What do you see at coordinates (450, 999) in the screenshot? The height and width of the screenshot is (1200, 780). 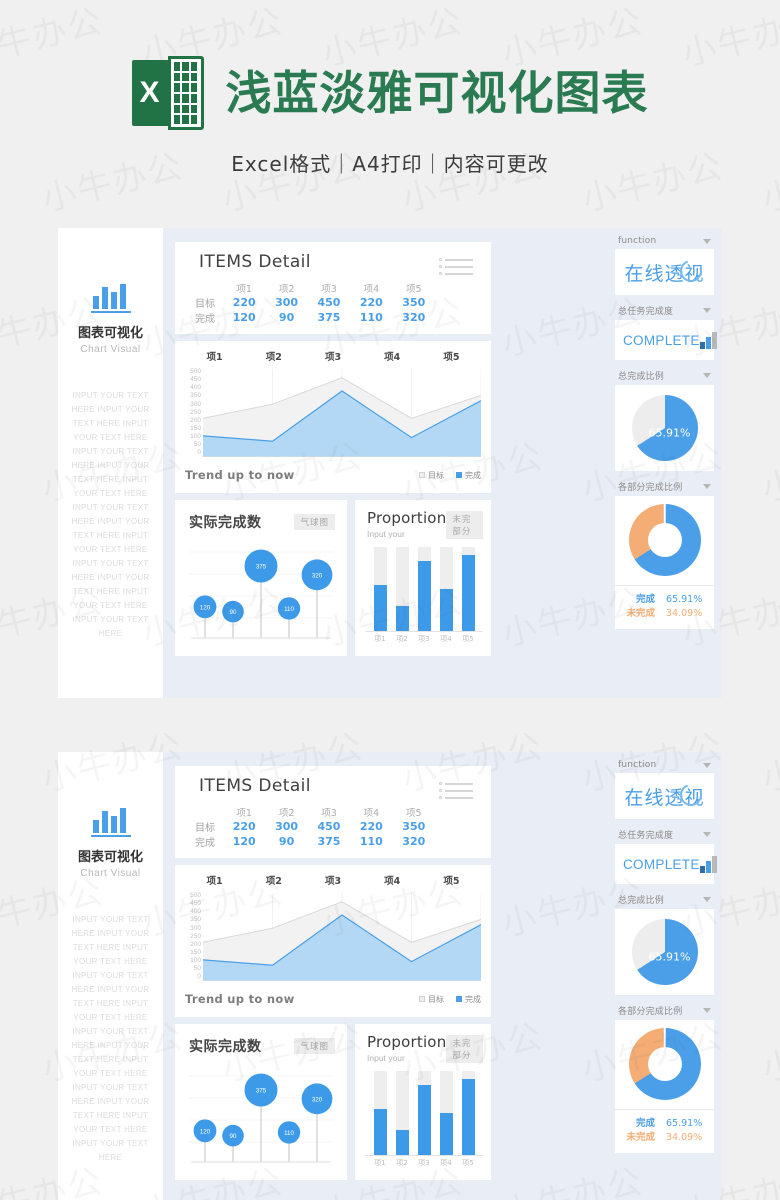 I see `area-chart-legend: 目标 完成` at bounding box center [450, 999].